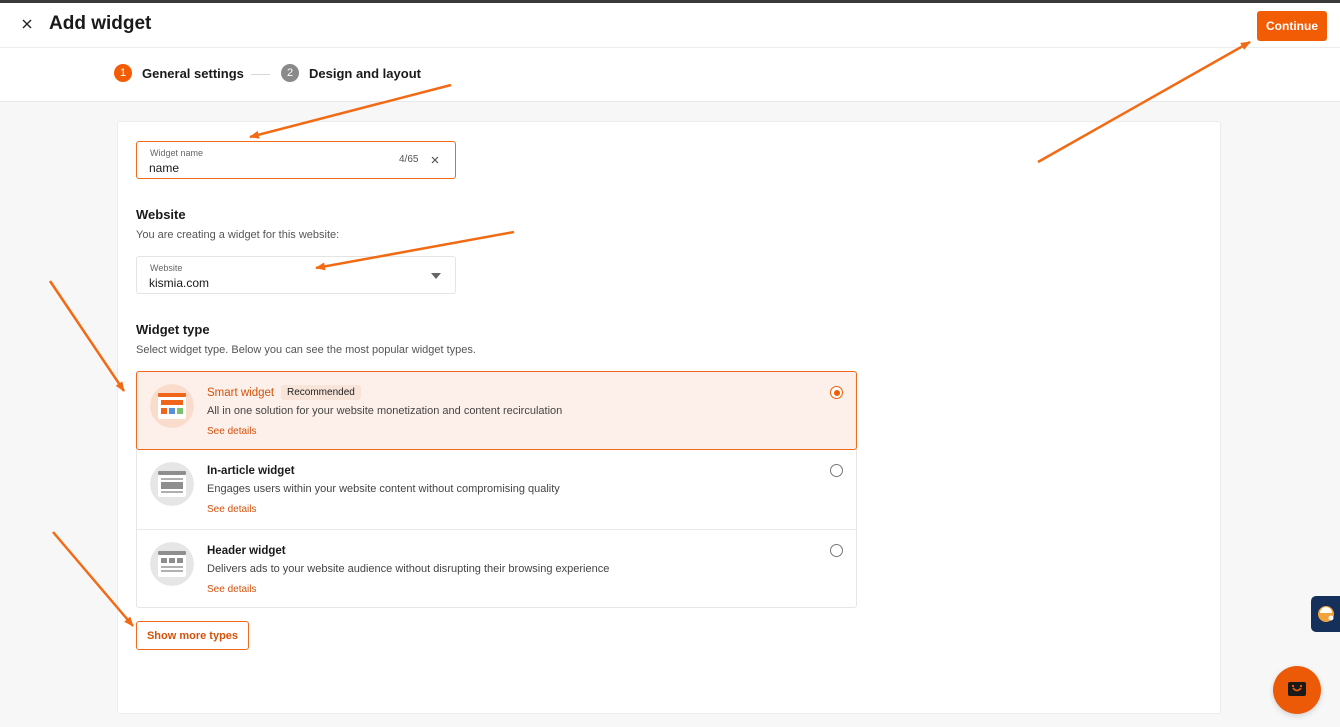  What do you see at coordinates (251, 471) in the screenshot?
I see `widget-type-name: In-article widget` at bounding box center [251, 471].